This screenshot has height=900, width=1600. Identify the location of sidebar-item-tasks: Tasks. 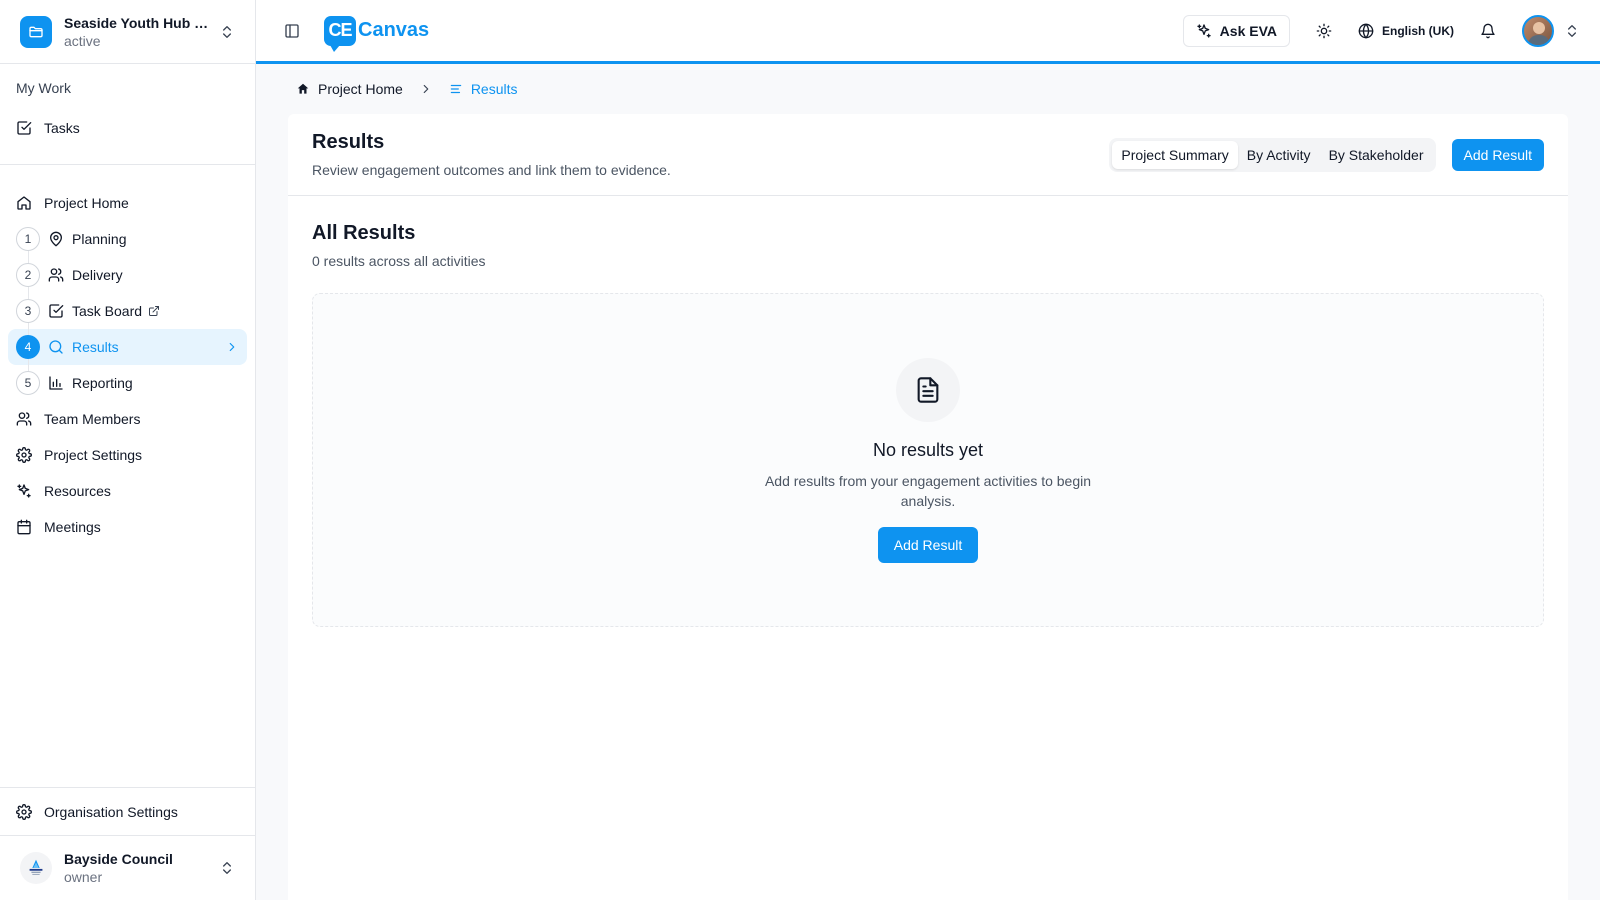
(127, 128).